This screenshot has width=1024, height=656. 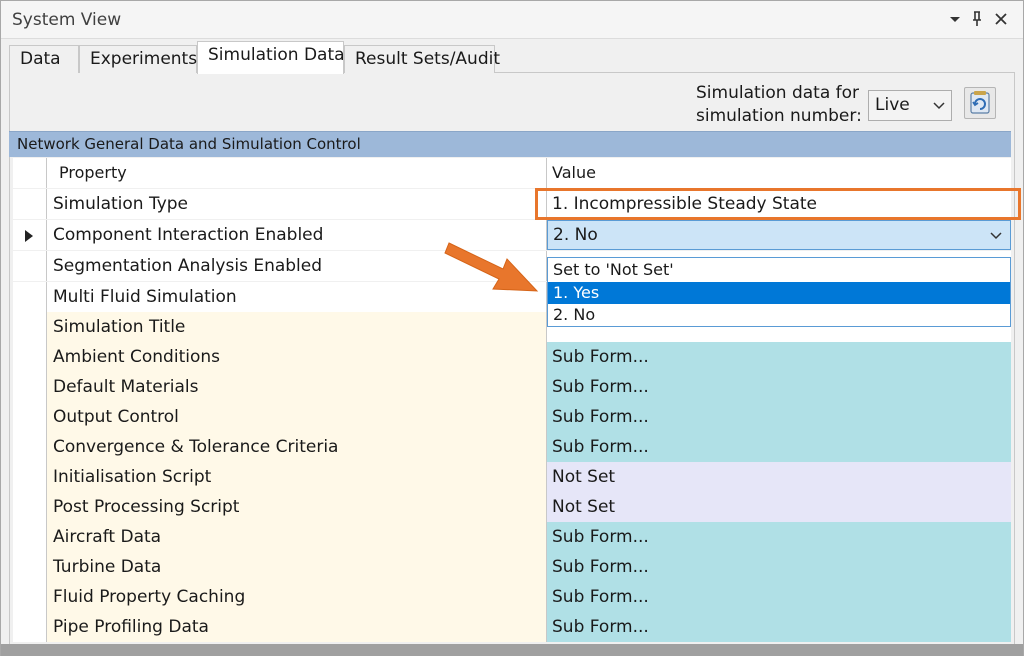 I want to click on value-dropdown-list: Set to 'Not Set' 1. Yes 2. No, so click(x=779, y=292).